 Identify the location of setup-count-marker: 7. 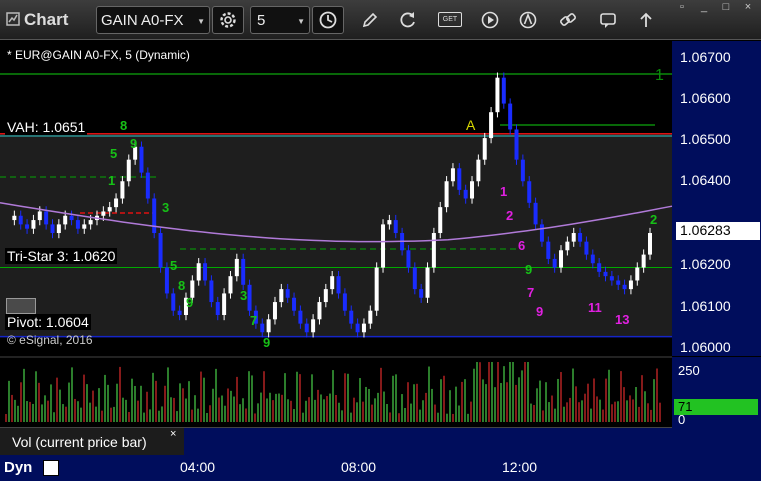
(253, 320).